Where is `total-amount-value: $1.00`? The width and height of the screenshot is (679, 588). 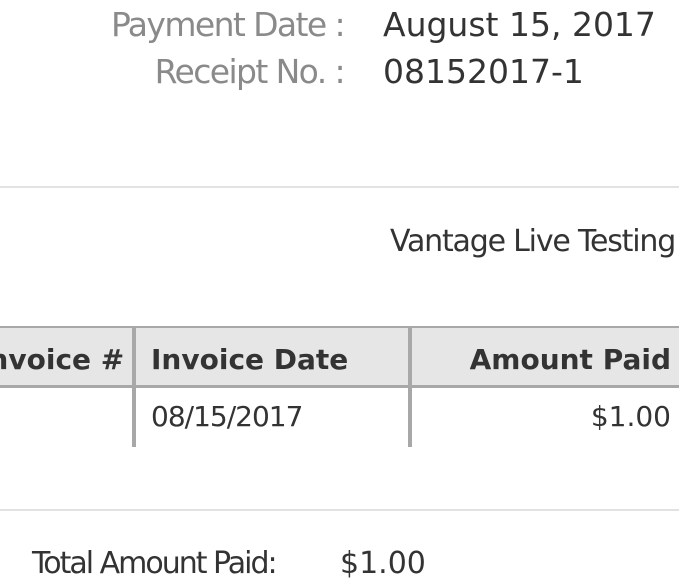 total-amount-value: $1.00 is located at coordinates (383, 563).